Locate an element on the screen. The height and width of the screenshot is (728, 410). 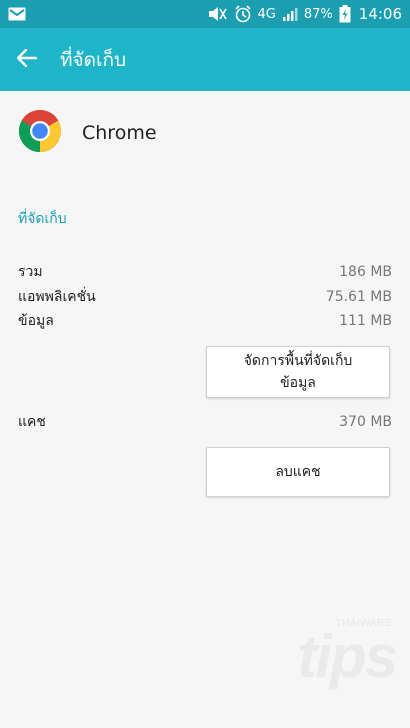
app-header: Chrome is located at coordinates (205, 133).